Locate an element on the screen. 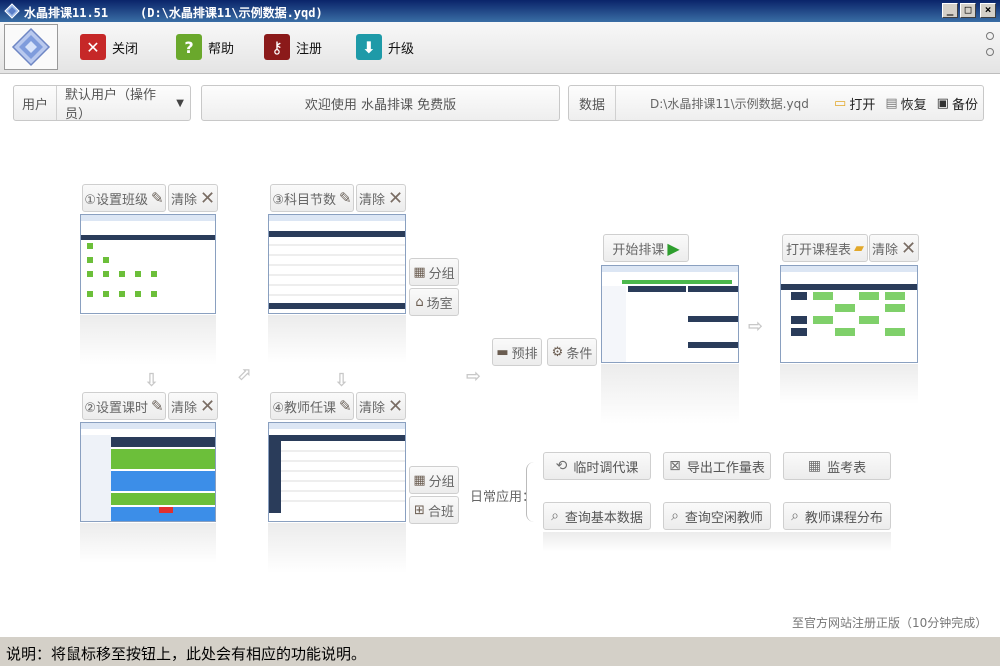 The width and height of the screenshot is (1000, 666). condition-button: ⚙ 条件 is located at coordinates (572, 352).